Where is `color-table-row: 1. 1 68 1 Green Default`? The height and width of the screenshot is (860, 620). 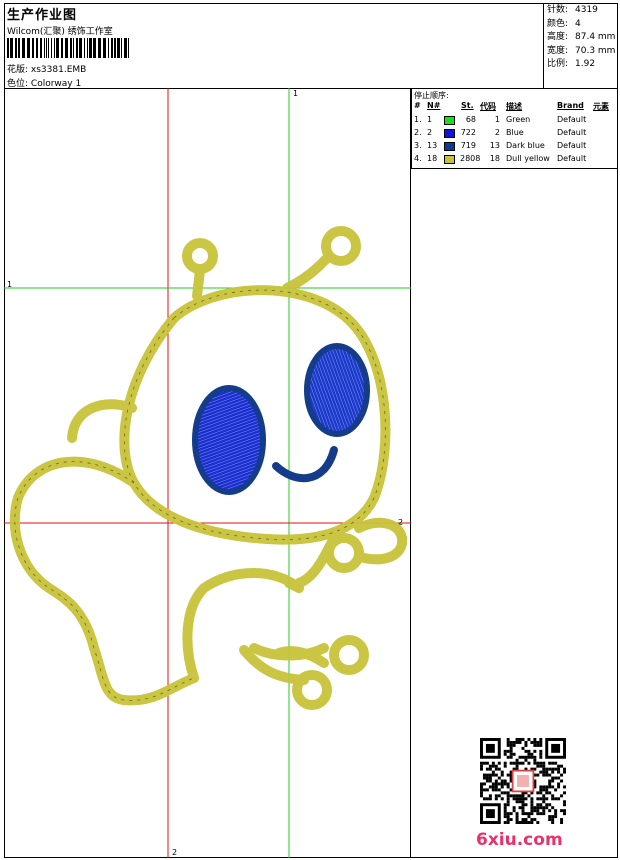
color-table-row: 1. 1 68 1 Green Default is located at coordinates (500, 120).